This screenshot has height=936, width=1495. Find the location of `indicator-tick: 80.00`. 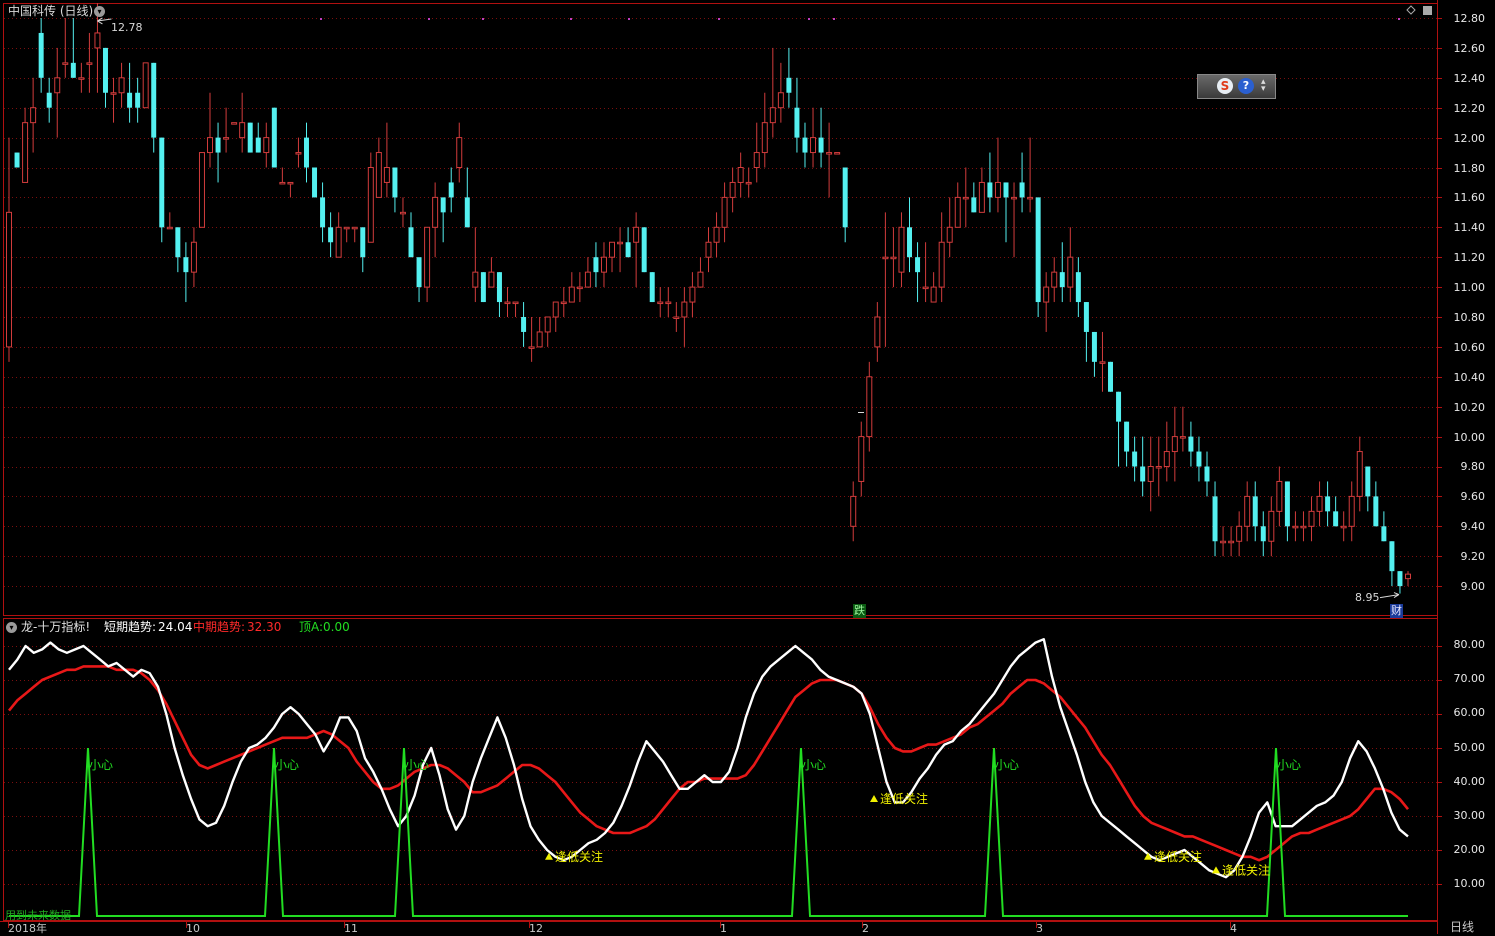

indicator-tick: 80.00 is located at coordinates (1469, 644).